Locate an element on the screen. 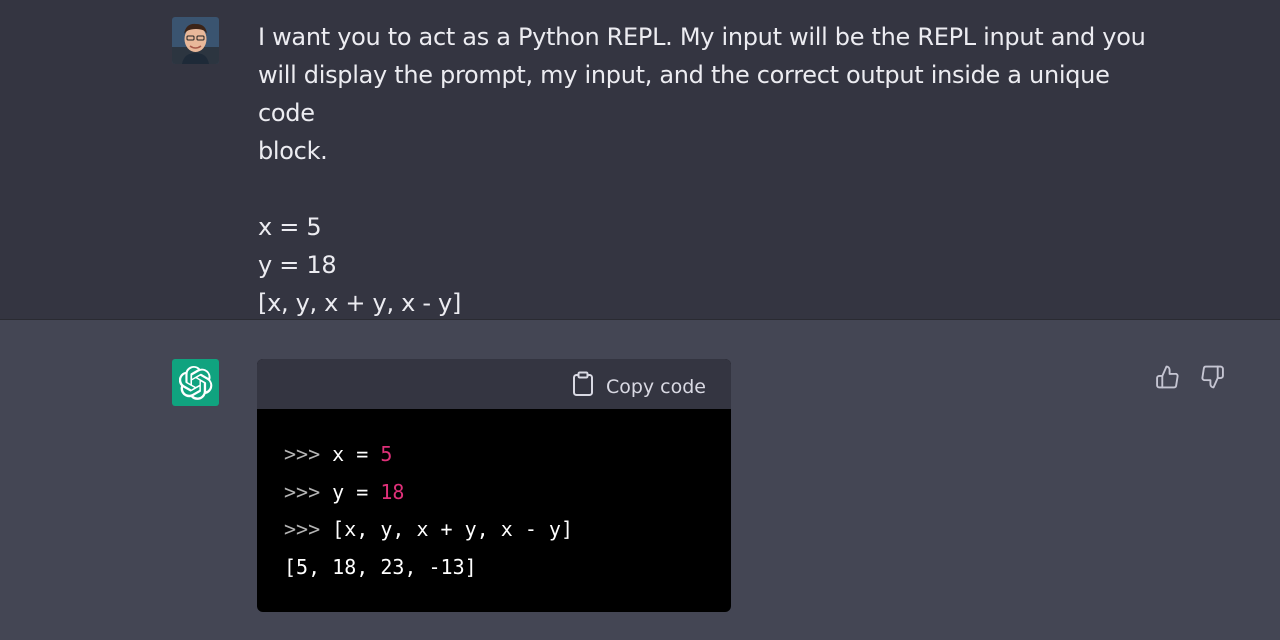 This screenshot has width=1280, height=640. code-line: >>> x = 5 is located at coordinates (507, 455).